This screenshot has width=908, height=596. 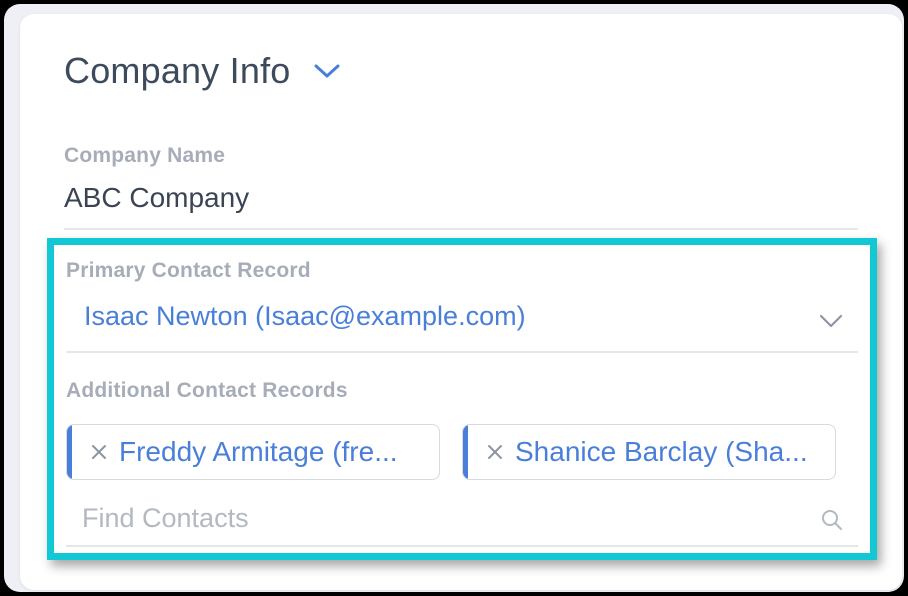 What do you see at coordinates (156, 198) in the screenshot?
I see `company-name-value: ABC Company` at bounding box center [156, 198].